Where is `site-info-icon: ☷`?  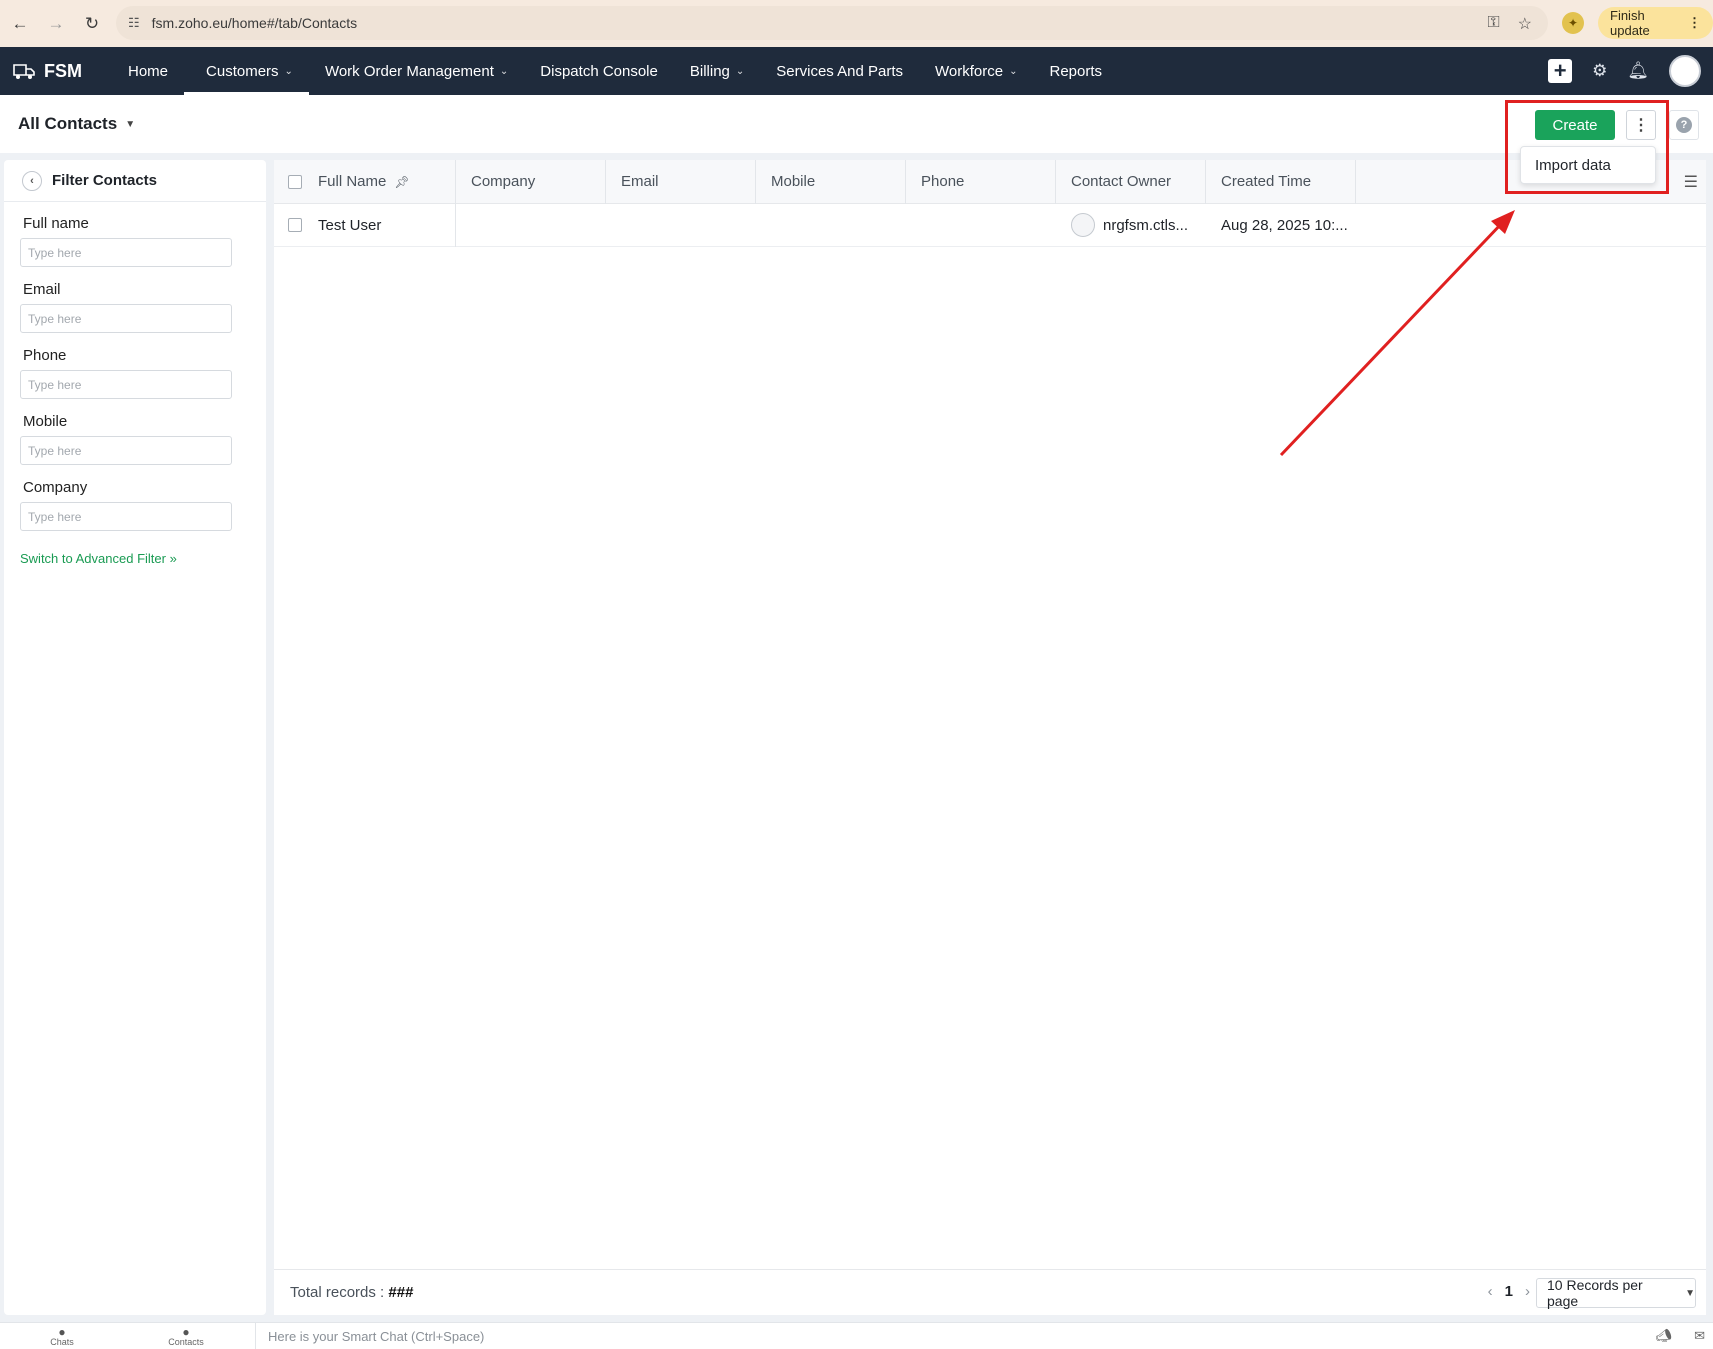 site-info-icon: ☷ is located at coordinates (134, 23).